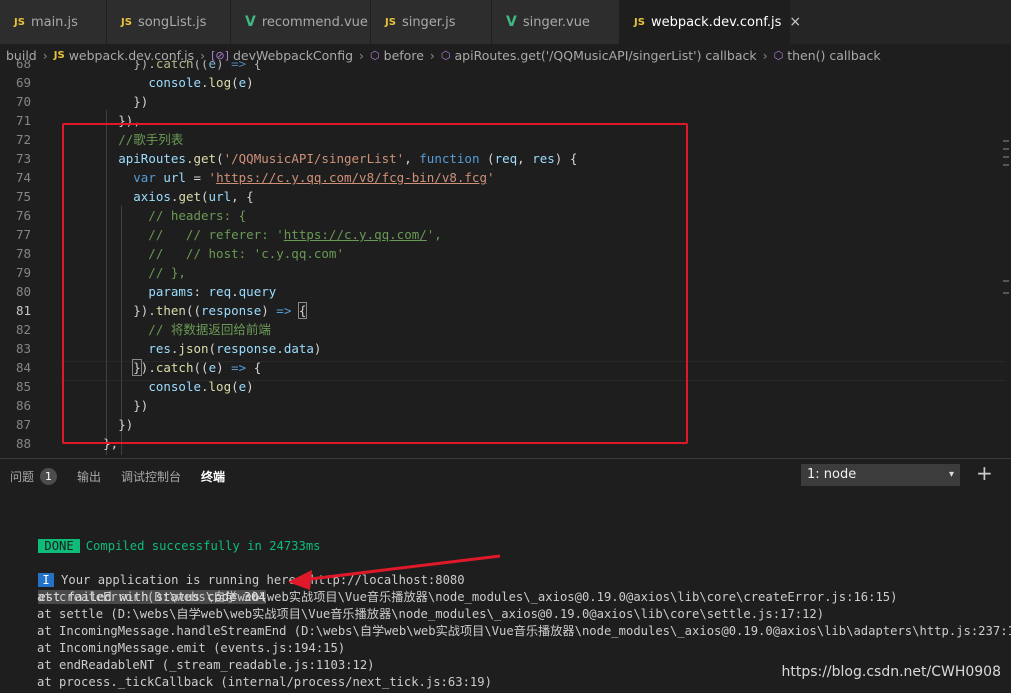 This screenshot has height=693, width=1011. Describe the element at coordinates (23, 215) in the screenshot. I see `line-number: 76` at that location.